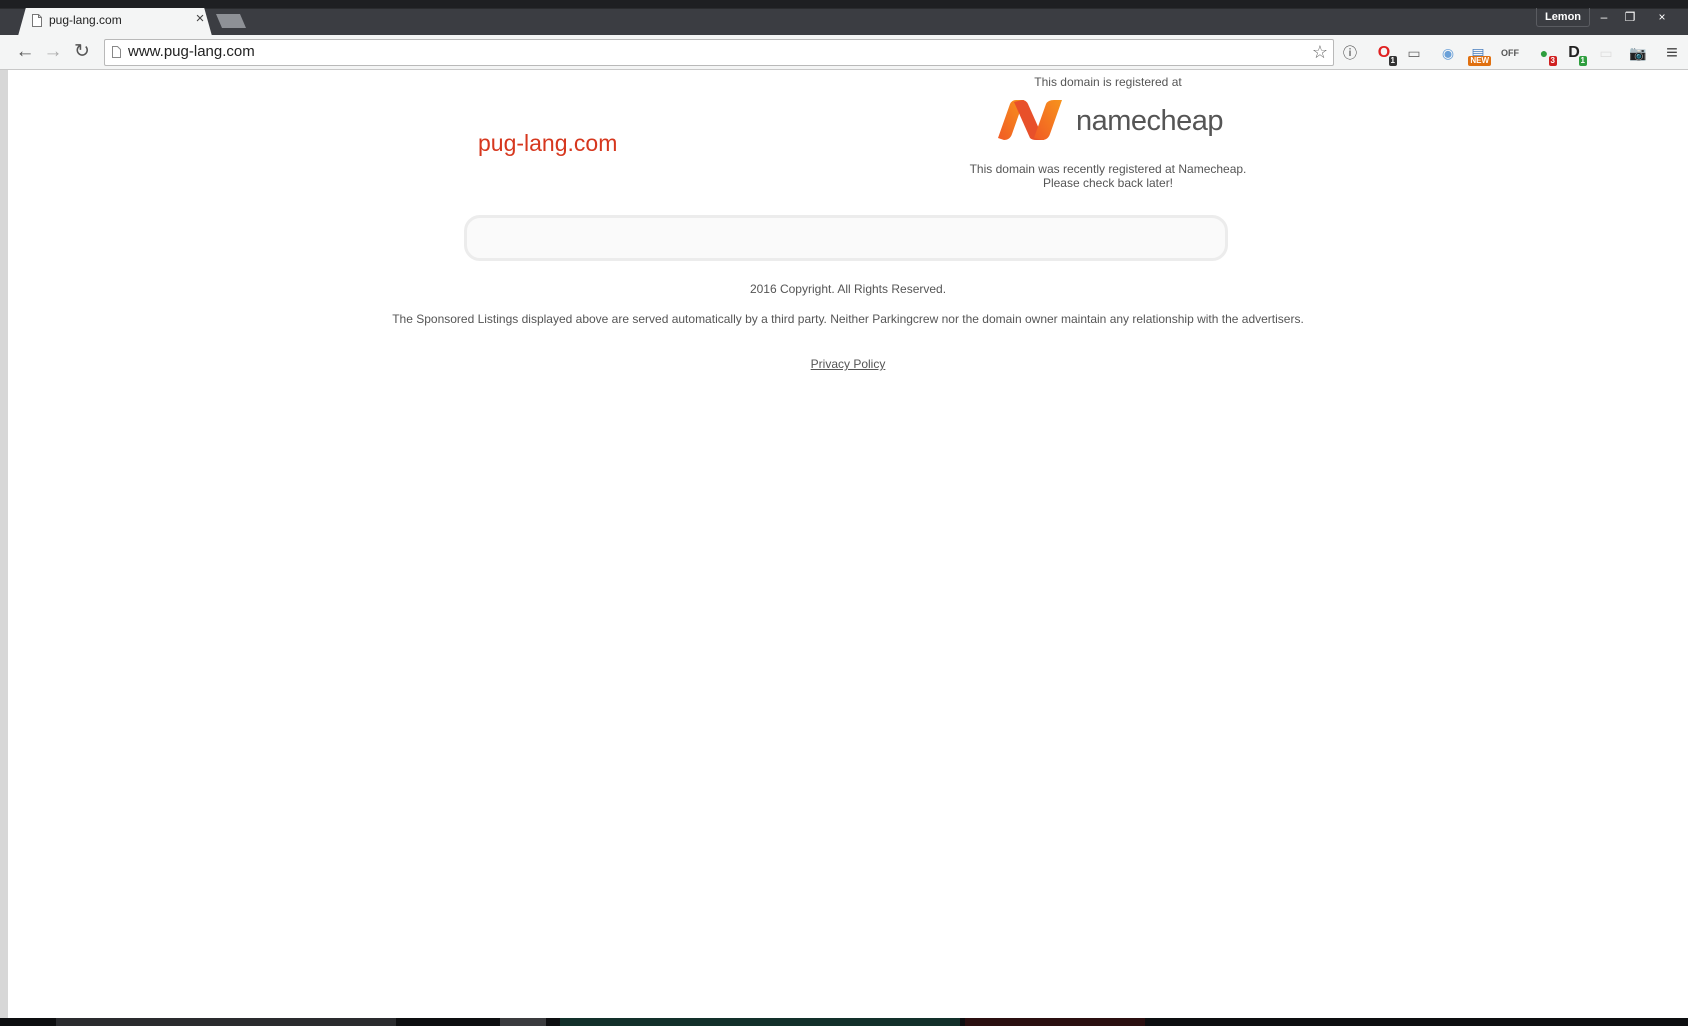 This screenshot has height=1026, width=1688. What do you see at coordinates (1108, 183) in the screenshot?
I see `notice-line-2: Please check back later!` at bounding box center [1108, 183].